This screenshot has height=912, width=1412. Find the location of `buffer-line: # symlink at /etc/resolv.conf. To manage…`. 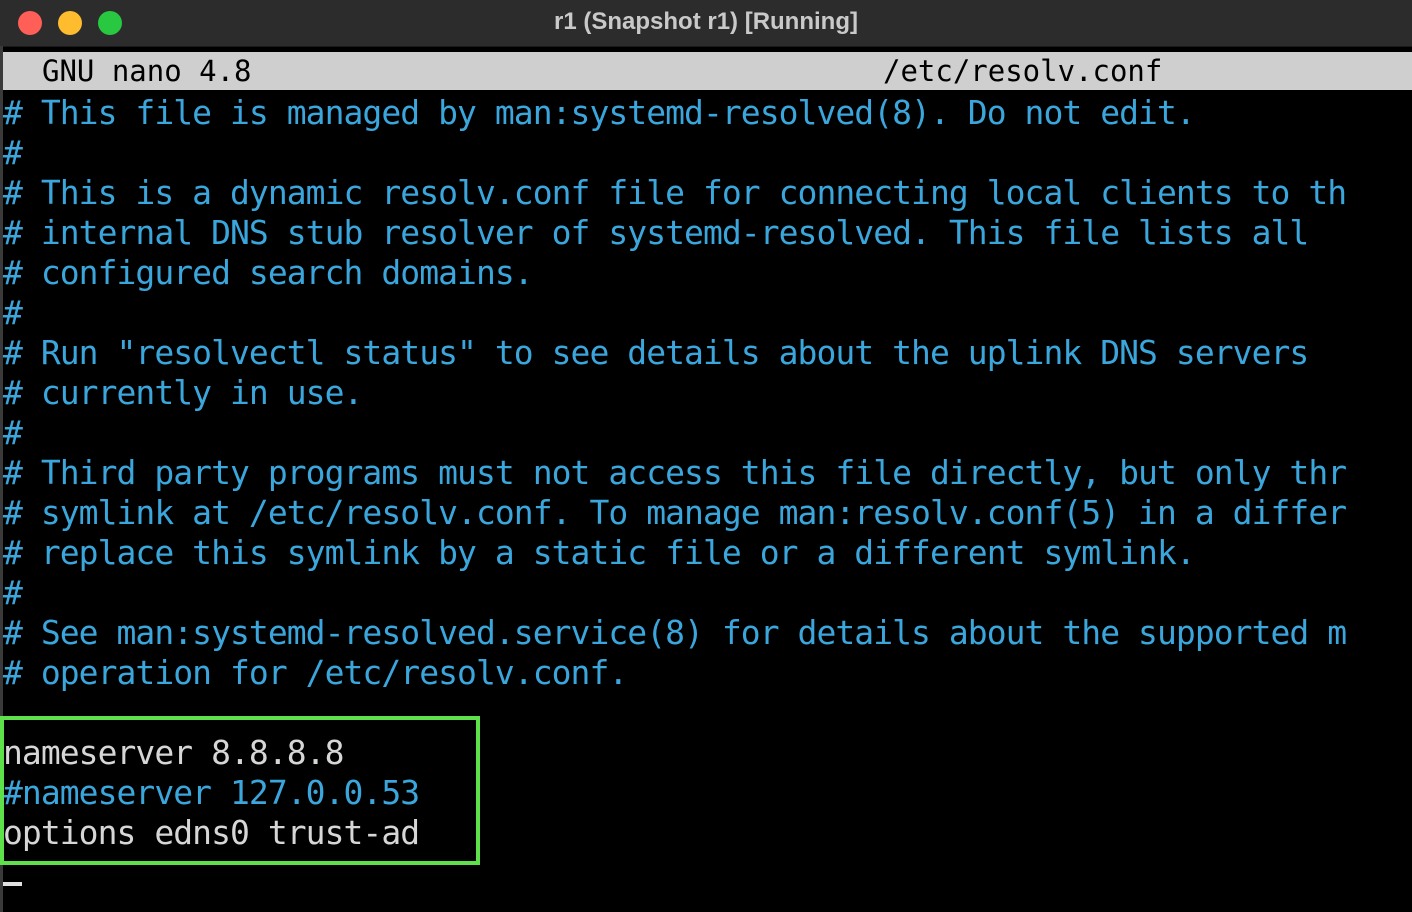

buffer-line: # symlink at /etc/resolv.conf. To manage… is located at coordinates (675, 512).